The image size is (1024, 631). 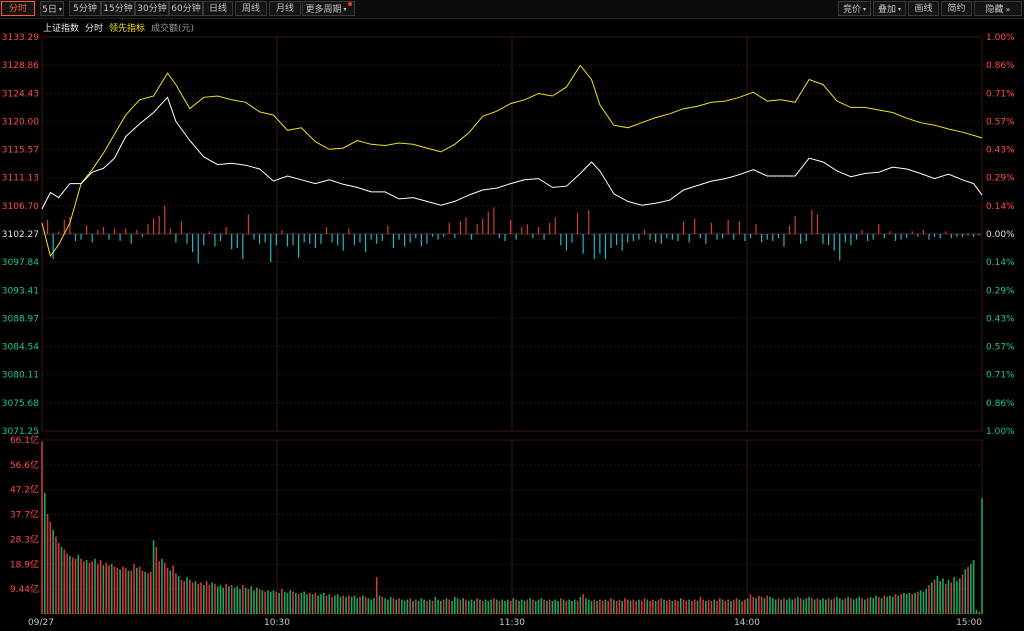 I want to click on volume-tick-label: 28.3亿, so click(x=24, y=539).